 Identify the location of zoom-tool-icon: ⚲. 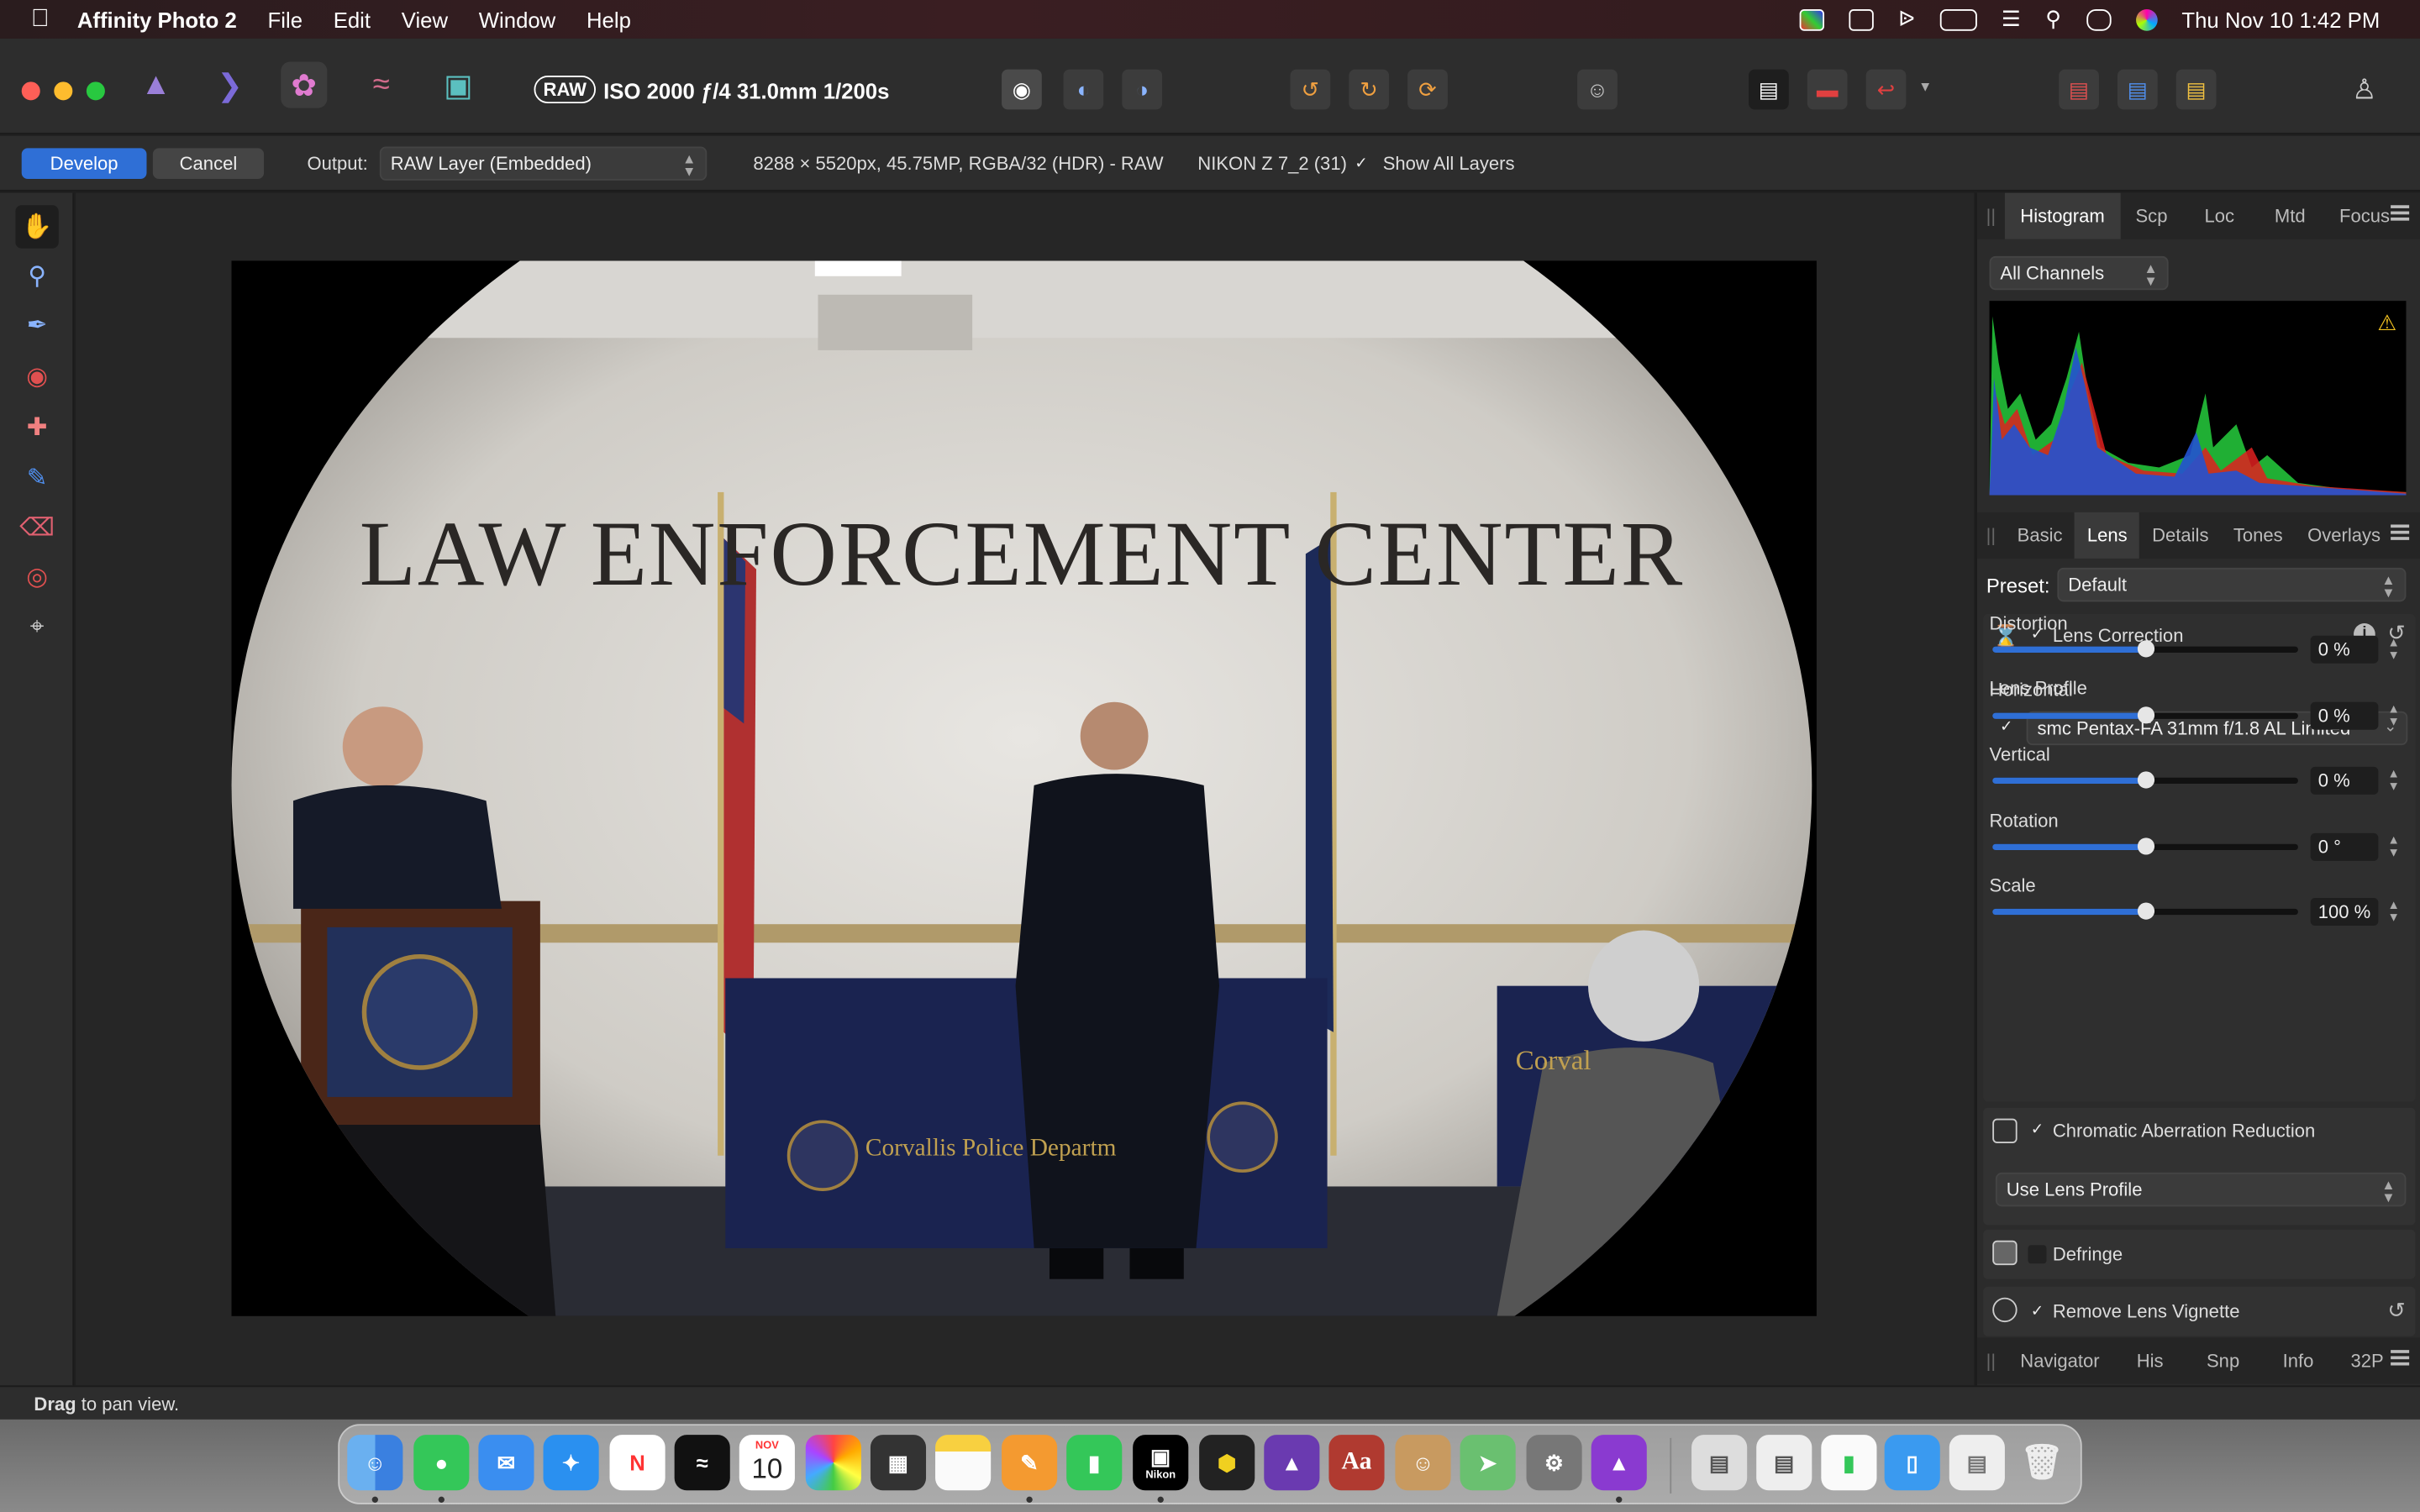
(36, 276).